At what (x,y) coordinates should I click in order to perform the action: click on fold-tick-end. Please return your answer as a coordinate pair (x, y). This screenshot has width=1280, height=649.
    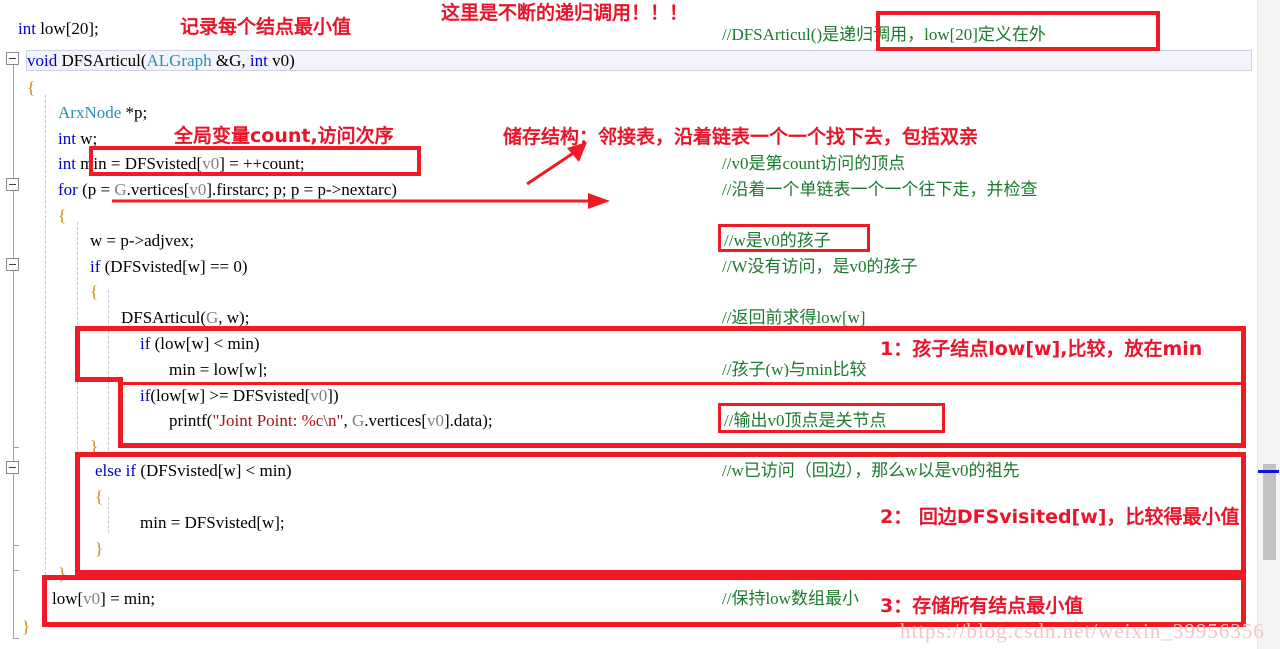
    Looking at the image, I should click on (16, 638).